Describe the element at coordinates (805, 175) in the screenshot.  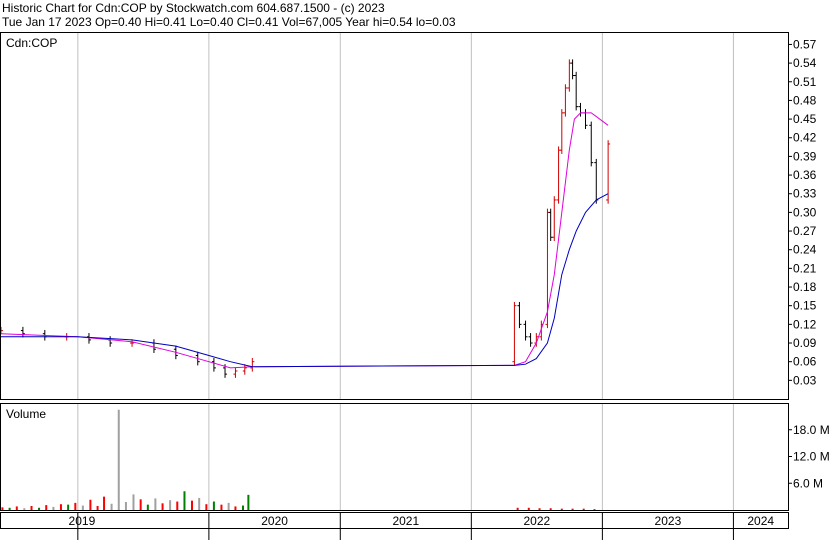
I see `price-tick-label: 0.36` at that location.